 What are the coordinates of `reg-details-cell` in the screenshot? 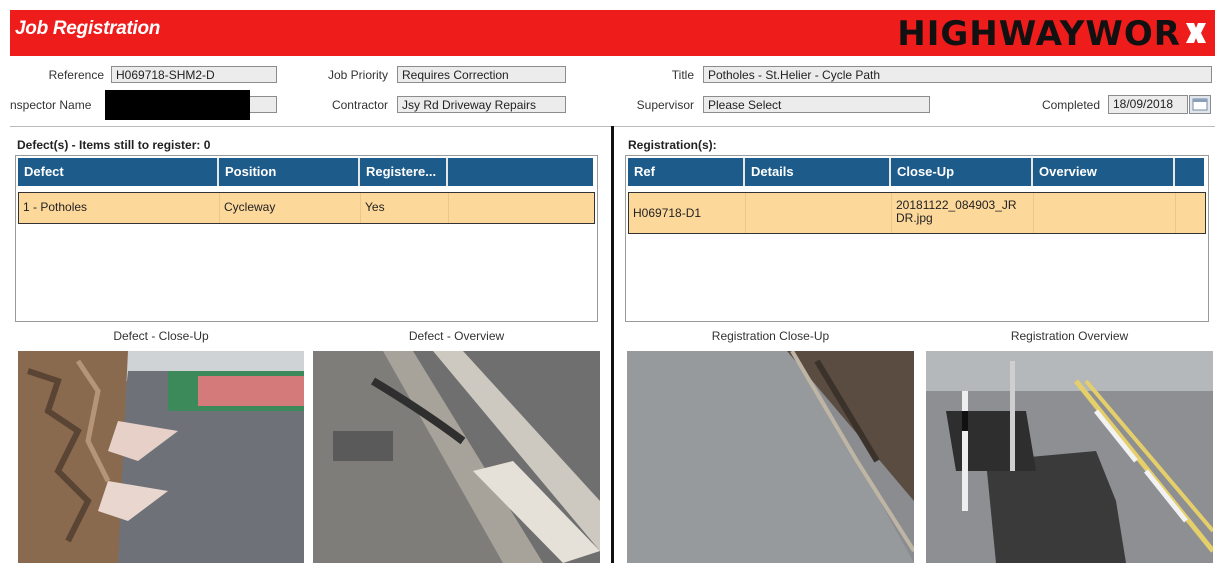 It's located at (819, 213).